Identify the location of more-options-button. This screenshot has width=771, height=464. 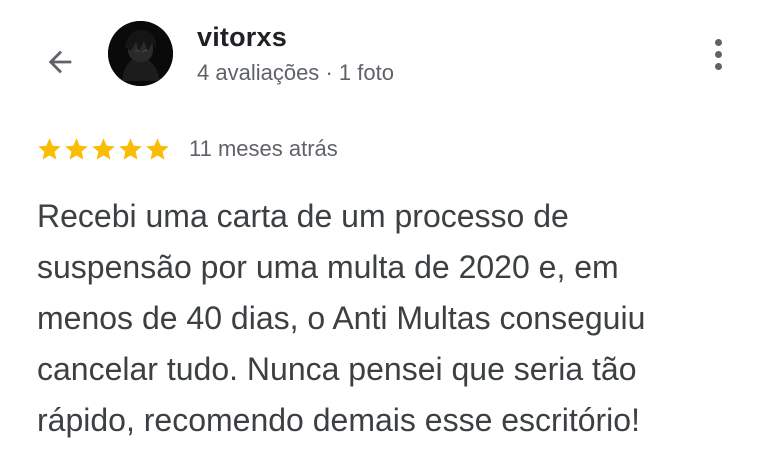
(718, 54).